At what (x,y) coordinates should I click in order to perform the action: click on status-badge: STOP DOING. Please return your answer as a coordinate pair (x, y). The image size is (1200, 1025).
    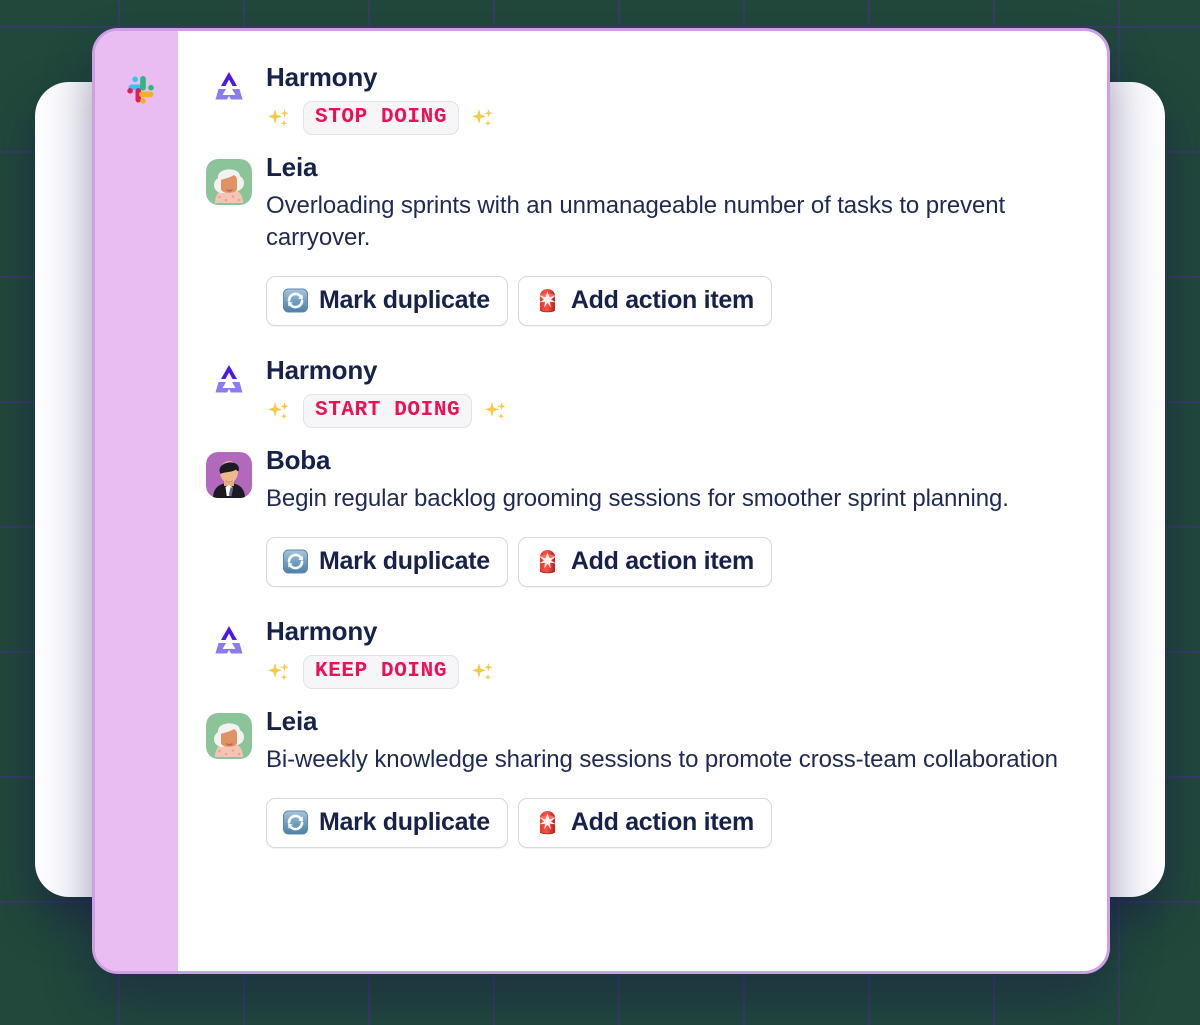
    Looking at the image, I should click on (381, 117).